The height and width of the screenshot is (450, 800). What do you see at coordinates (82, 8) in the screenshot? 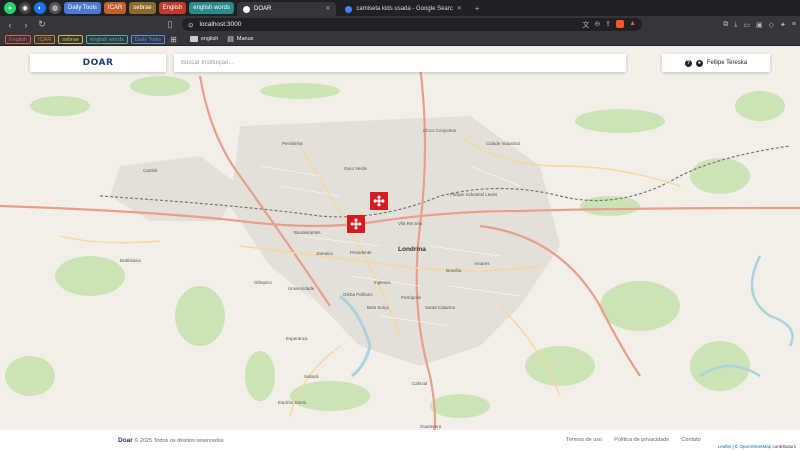
I see `tab-group-daily-tools: Daily Tools` at bounding box center [82, 8].